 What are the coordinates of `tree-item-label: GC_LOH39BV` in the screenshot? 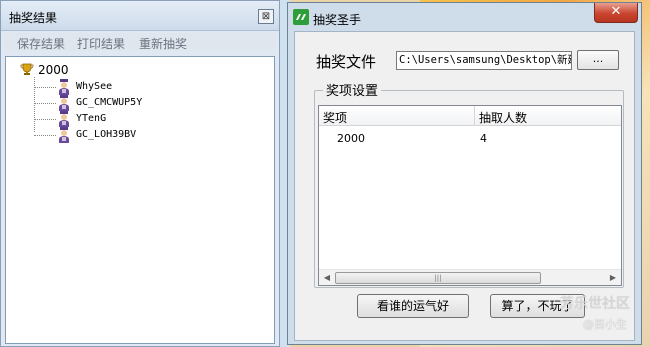 It's located at (106, 134).